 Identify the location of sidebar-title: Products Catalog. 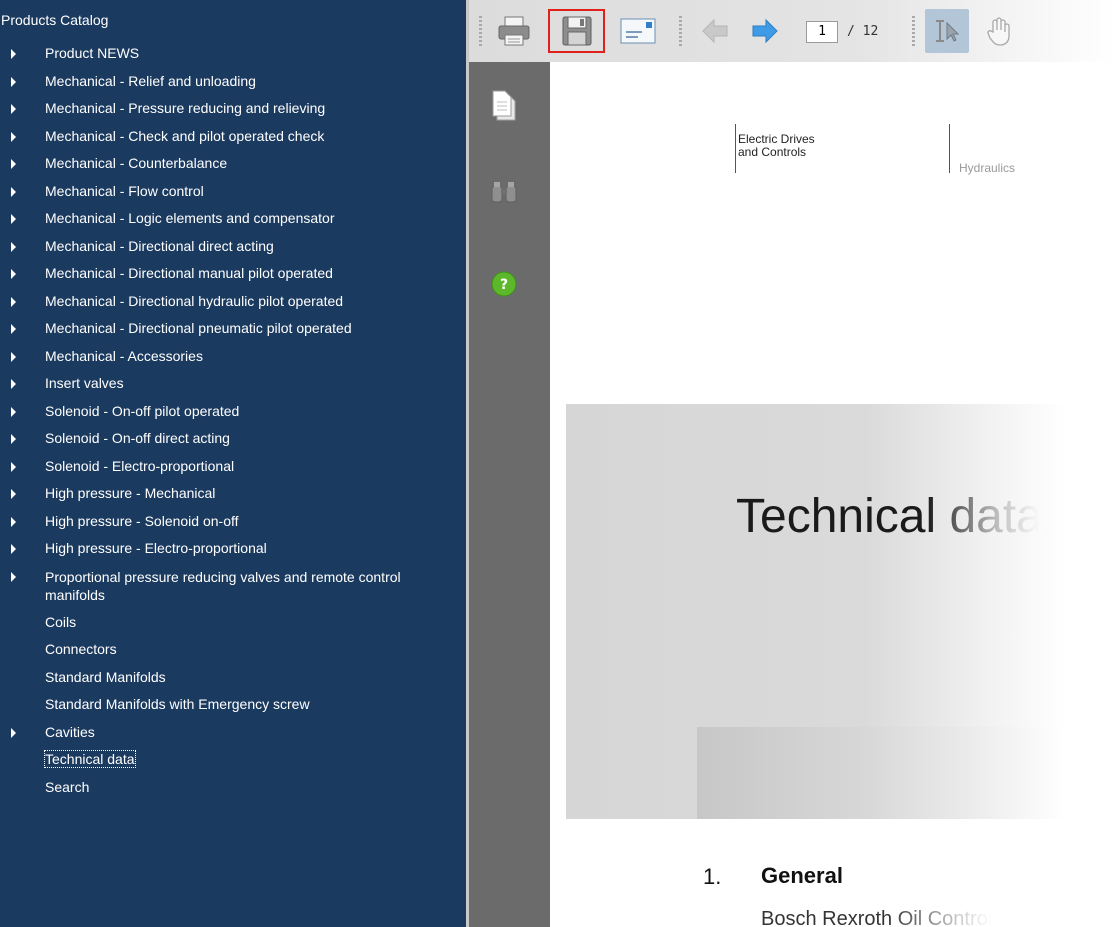
(54, 20).